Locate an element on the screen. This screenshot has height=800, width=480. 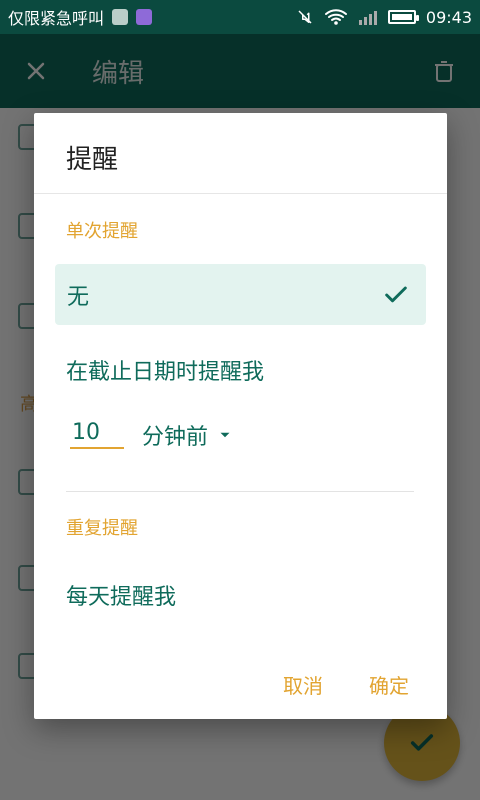
wifi-icon is located at coordinates (335, 17).